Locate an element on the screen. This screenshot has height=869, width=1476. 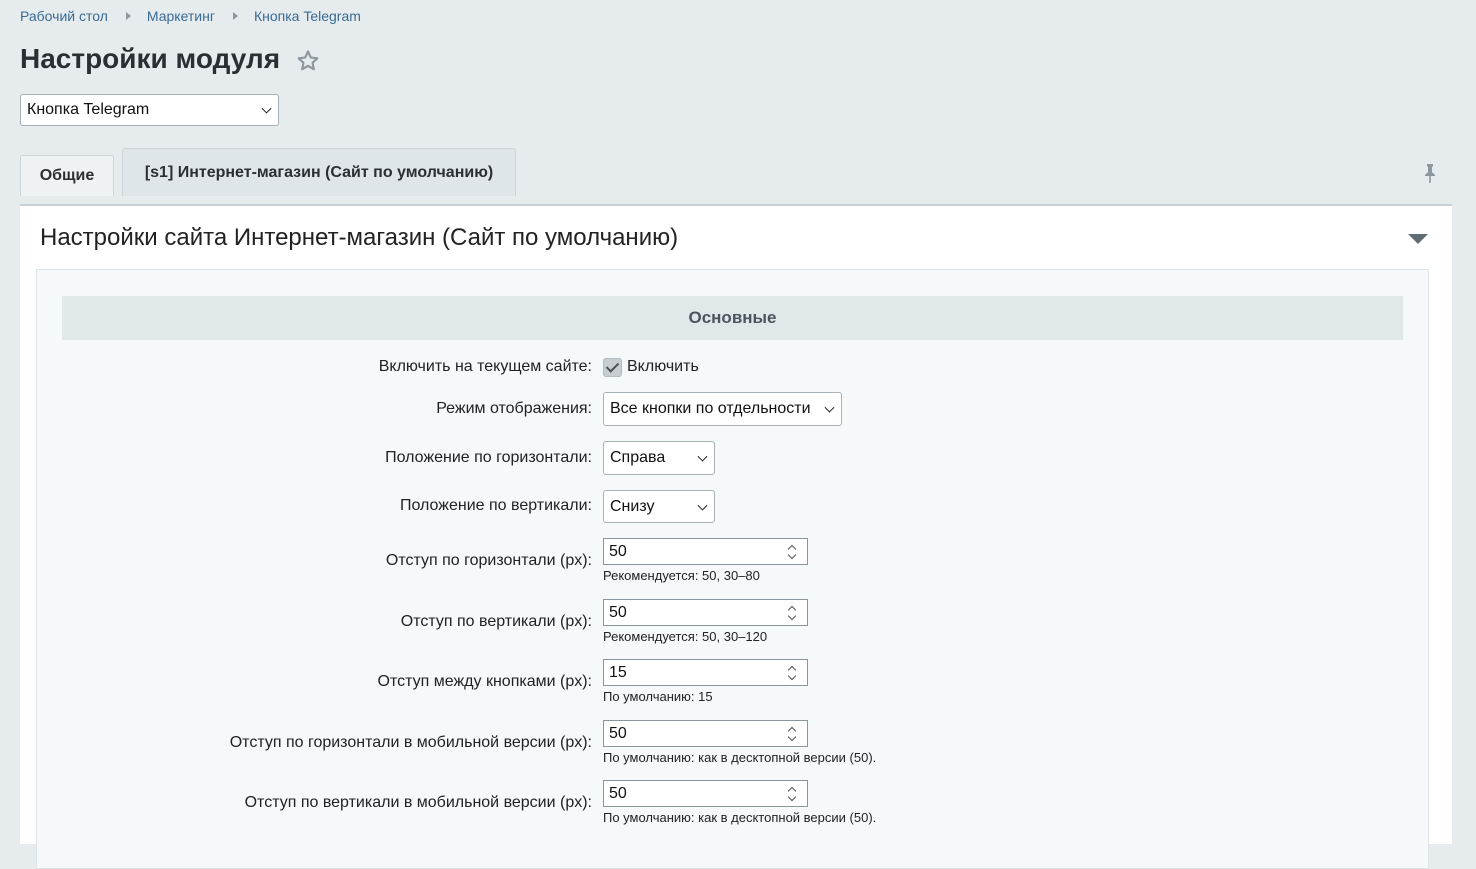
button-gap-input: 15 is located at coordinates (705, 672).